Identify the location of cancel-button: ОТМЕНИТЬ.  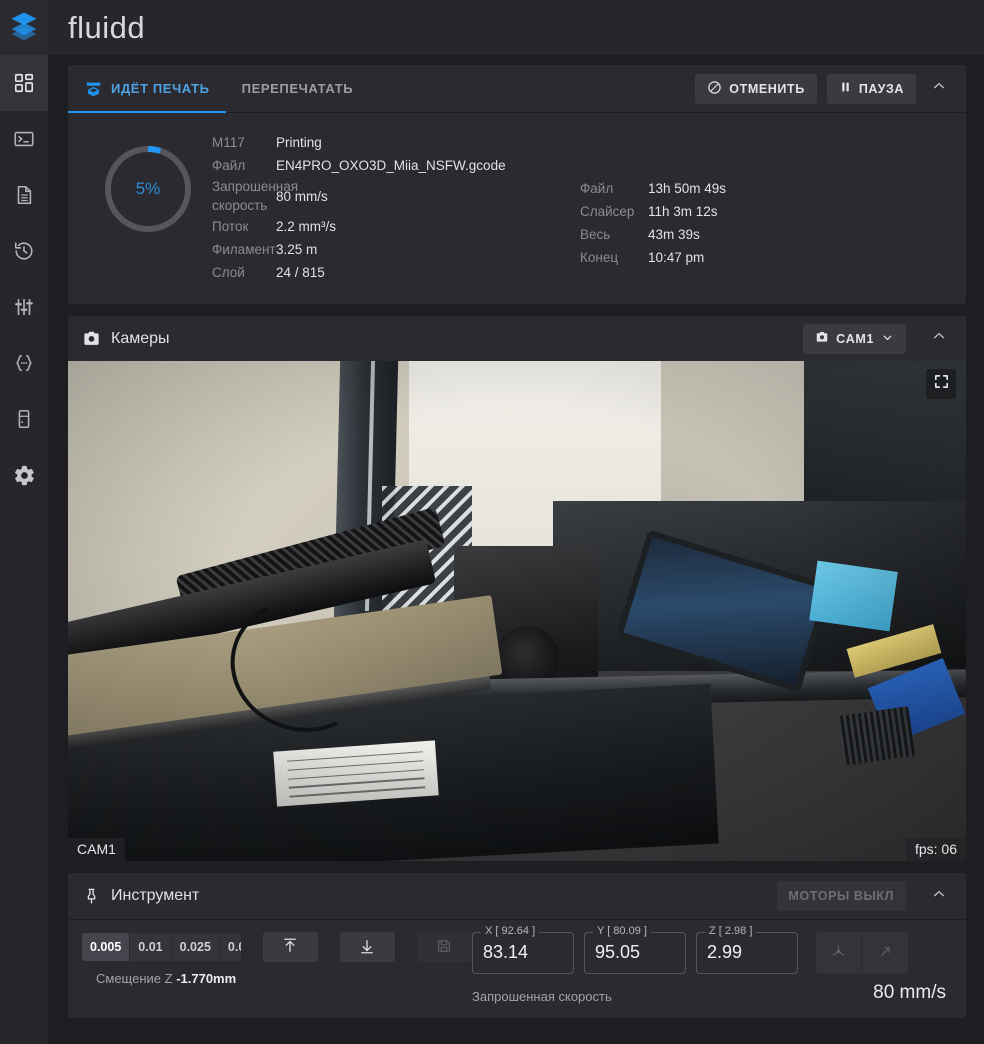
(756, 88).